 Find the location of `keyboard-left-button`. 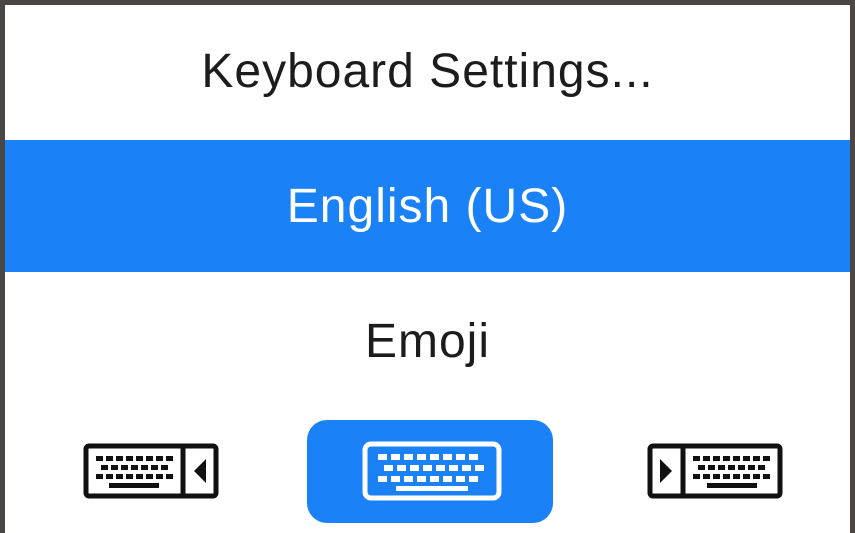

keyboard-left-button is located at coordinates (151, 471).